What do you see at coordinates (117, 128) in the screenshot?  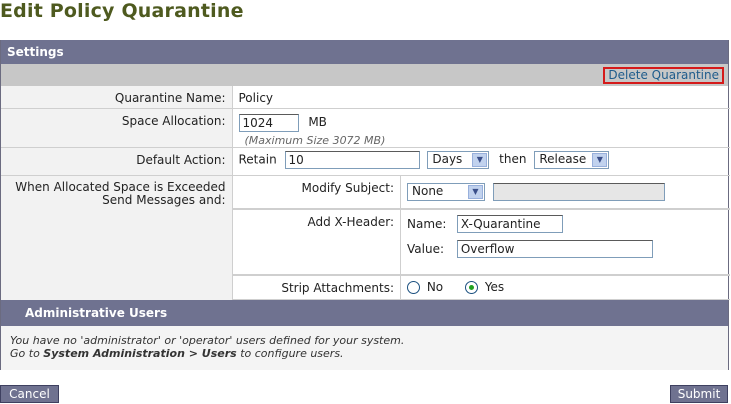 I see `space-allocation-label: Space Allocation:` at bounding box center [117, 128].